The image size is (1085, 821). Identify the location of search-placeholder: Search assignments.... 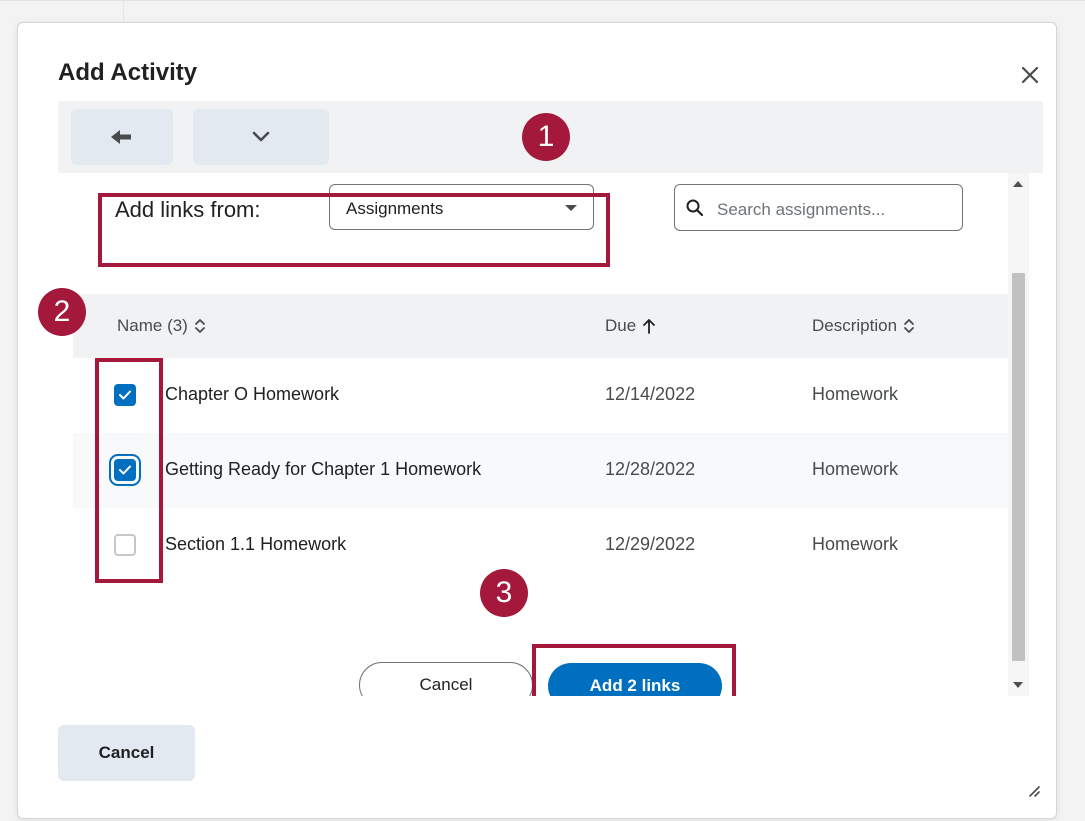
(801, 209).